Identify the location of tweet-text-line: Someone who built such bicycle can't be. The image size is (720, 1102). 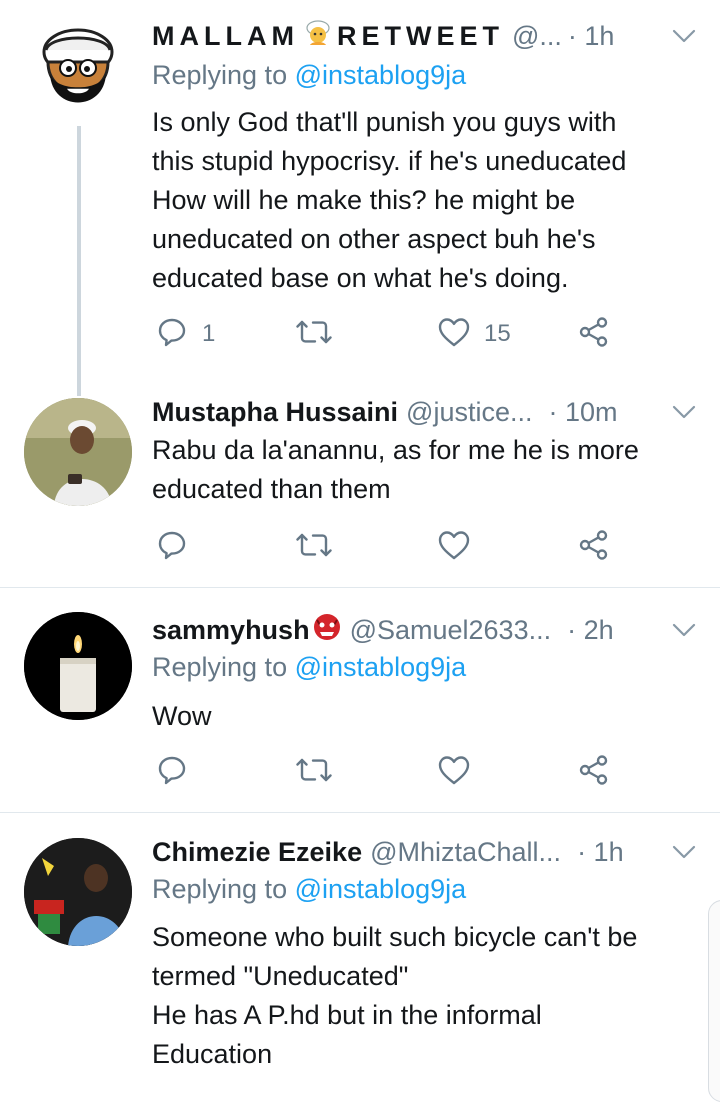
(395, 937).